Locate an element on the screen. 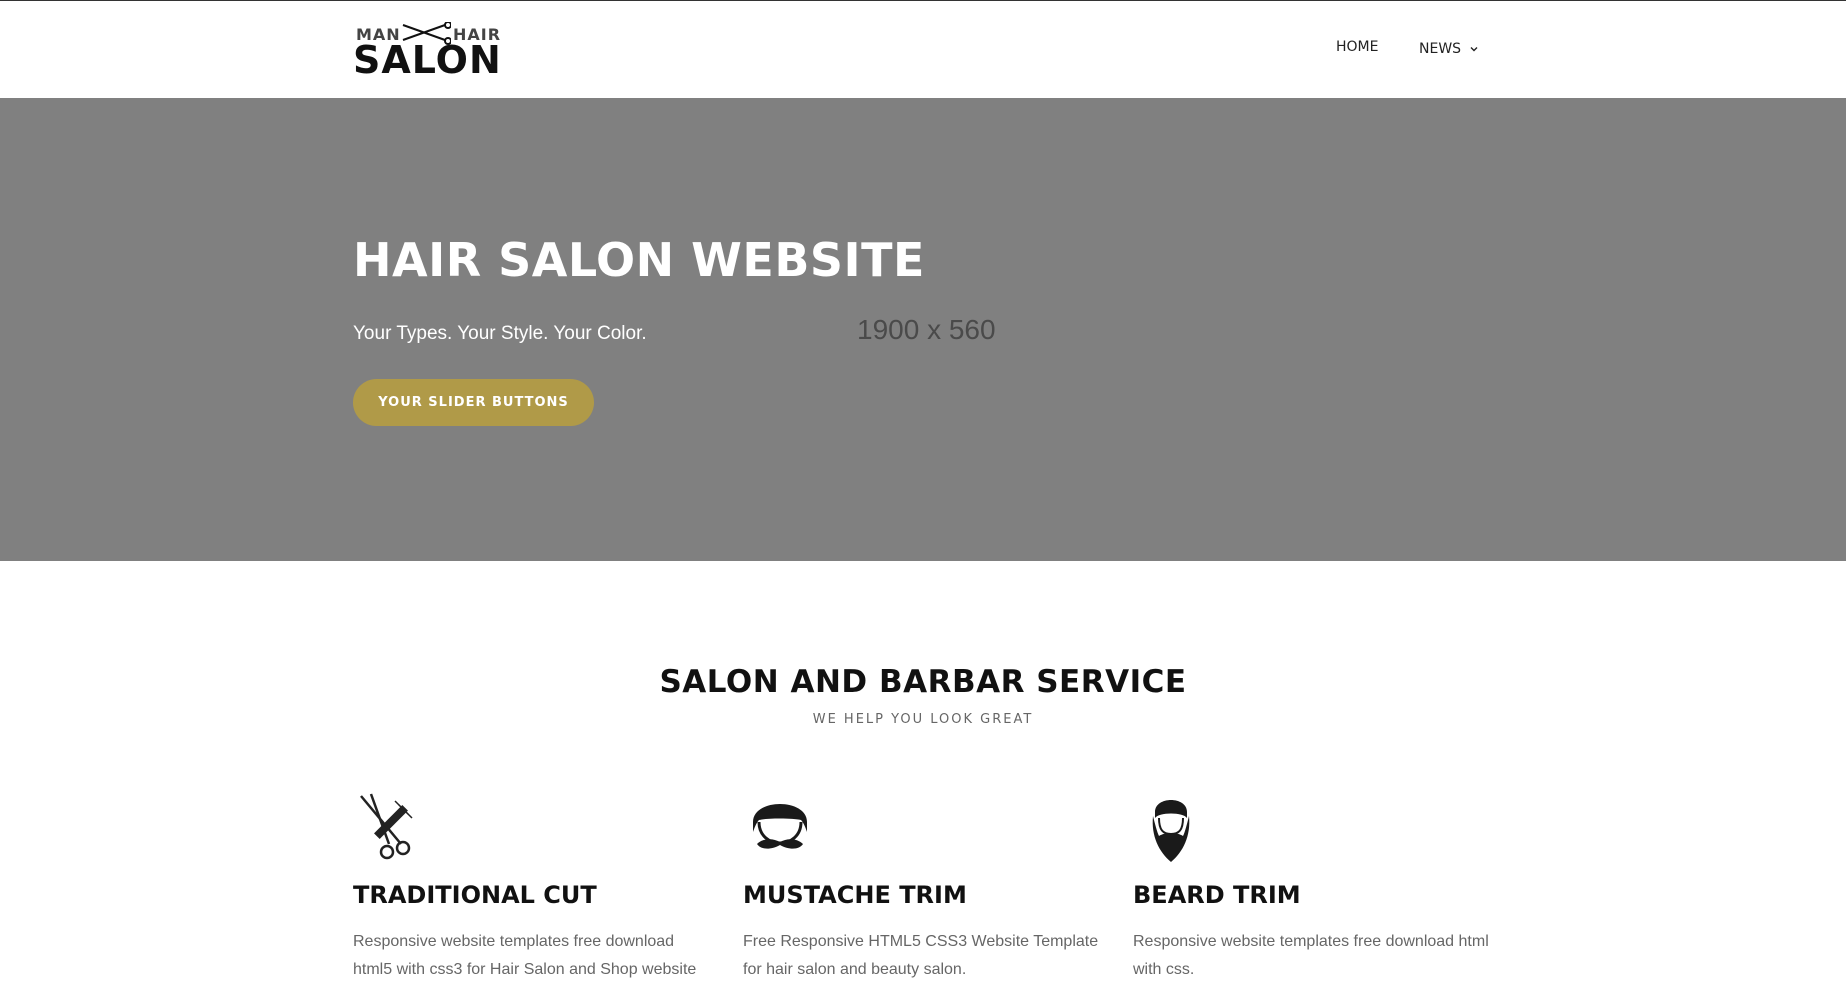  services-subtitle: WE HELP YOU LOOK GREAT is located at coordinates (923, 719).